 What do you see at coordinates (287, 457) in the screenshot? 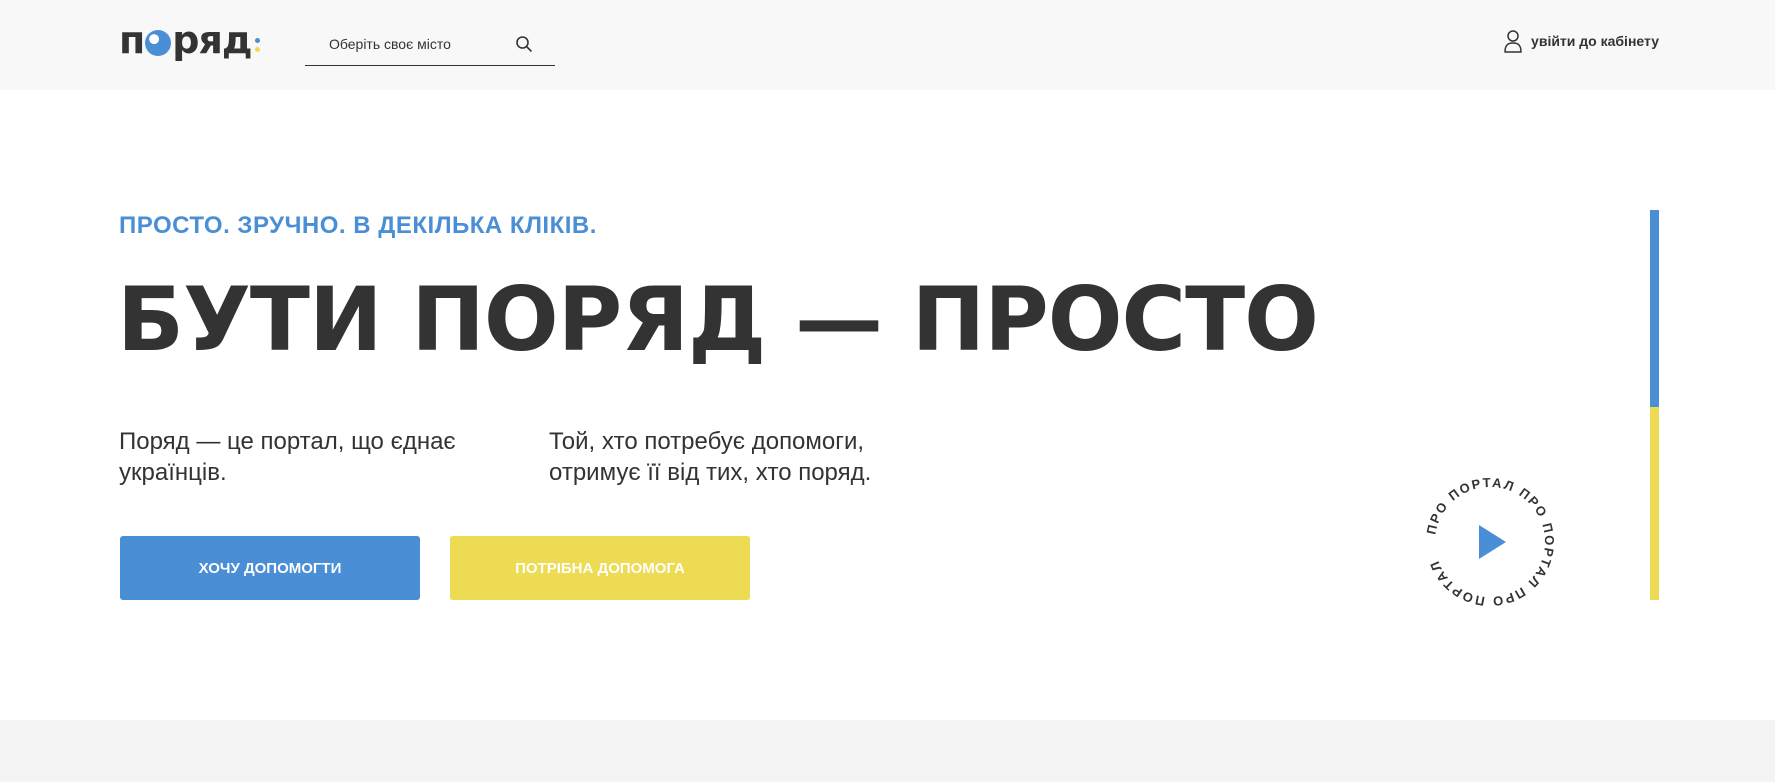
I see `hero-description-left: Поряд — це портал, що єднає українців.` at bounding box center [287, 457].